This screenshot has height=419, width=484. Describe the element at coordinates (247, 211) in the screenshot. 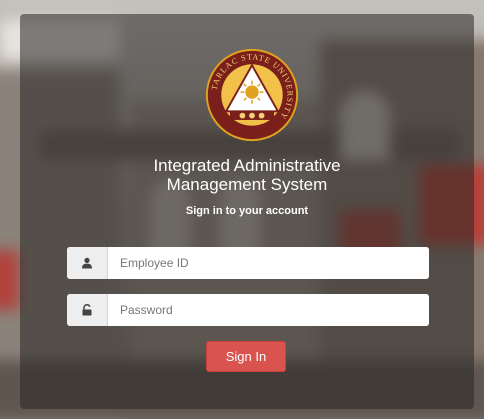

I see `signin-subtitle: Sign in to your account` at that location.